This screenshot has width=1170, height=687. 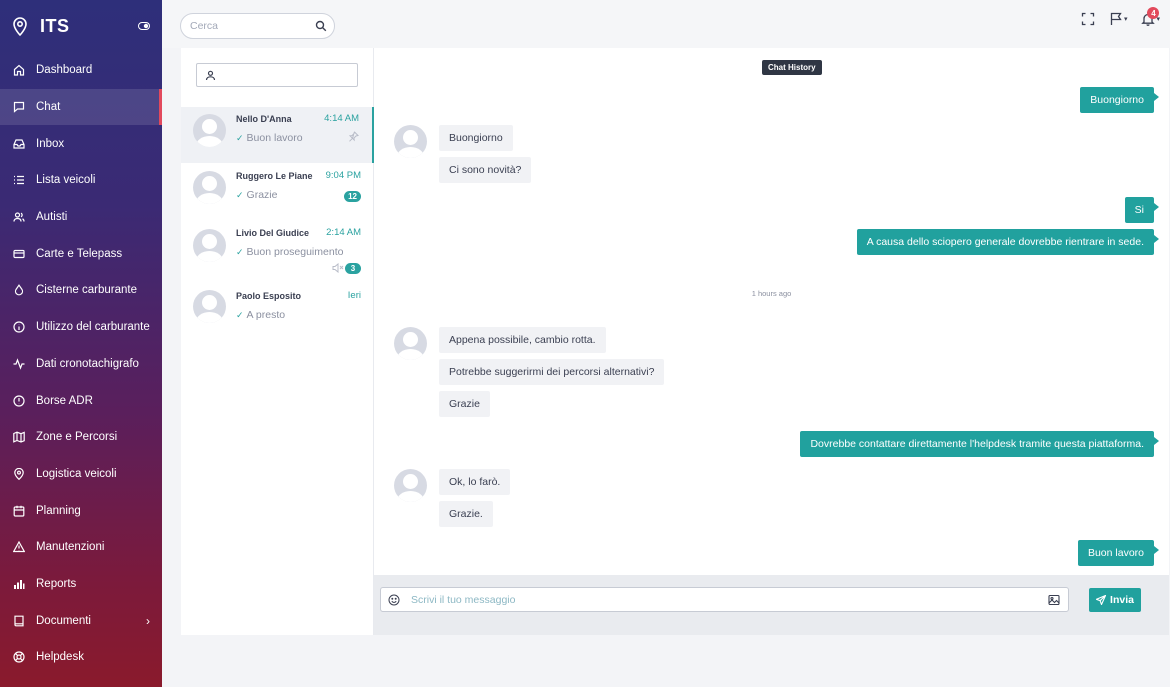 I want to click on emoji-icon, so click(x=394, y=600).